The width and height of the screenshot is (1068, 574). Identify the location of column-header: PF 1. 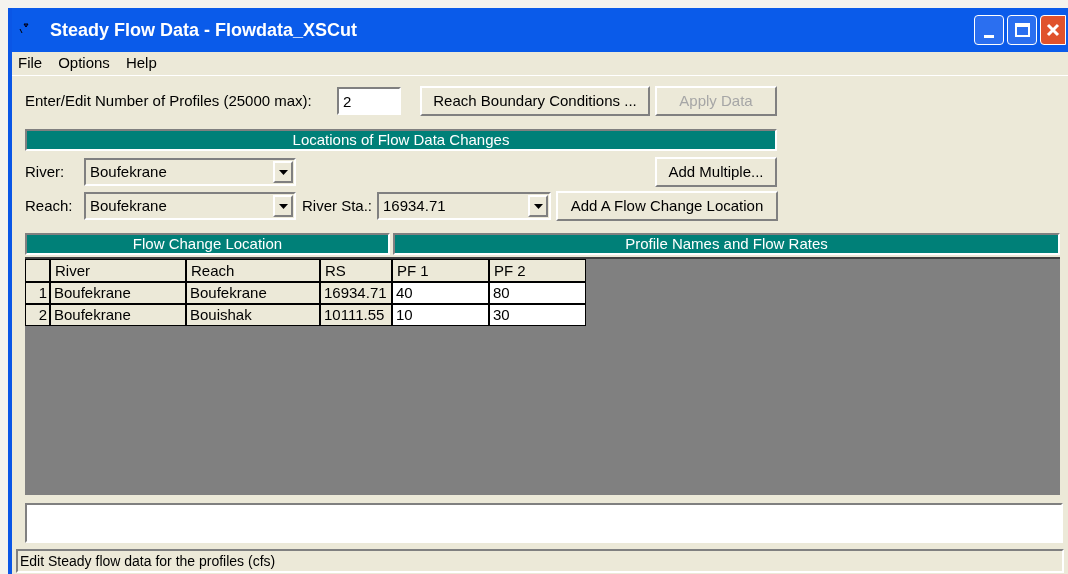
(440, 270).